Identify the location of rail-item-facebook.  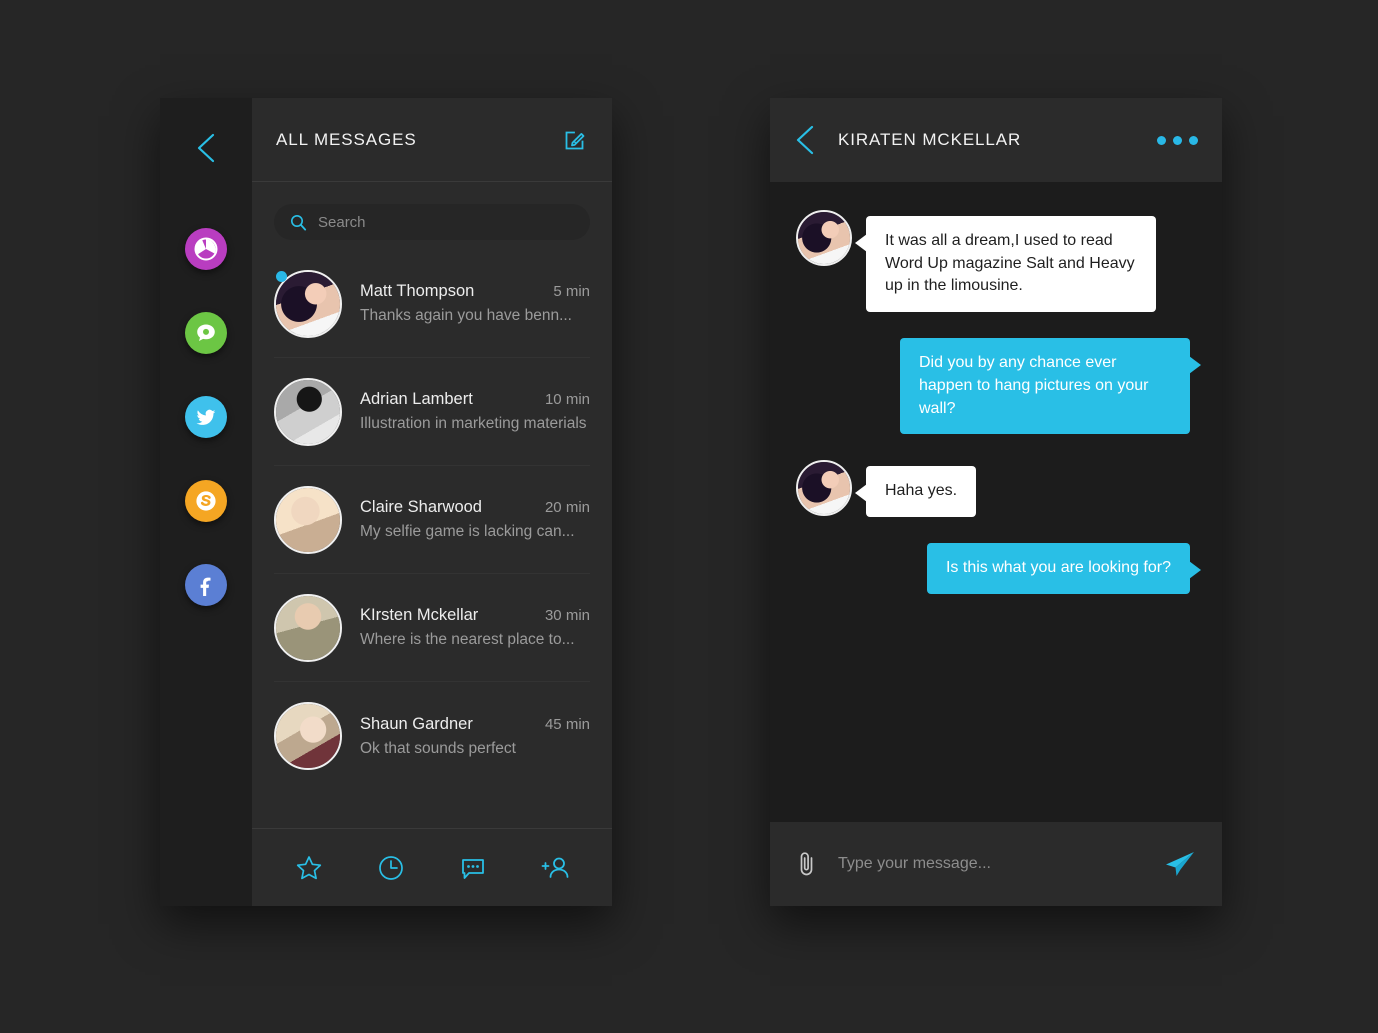
(206, 585).